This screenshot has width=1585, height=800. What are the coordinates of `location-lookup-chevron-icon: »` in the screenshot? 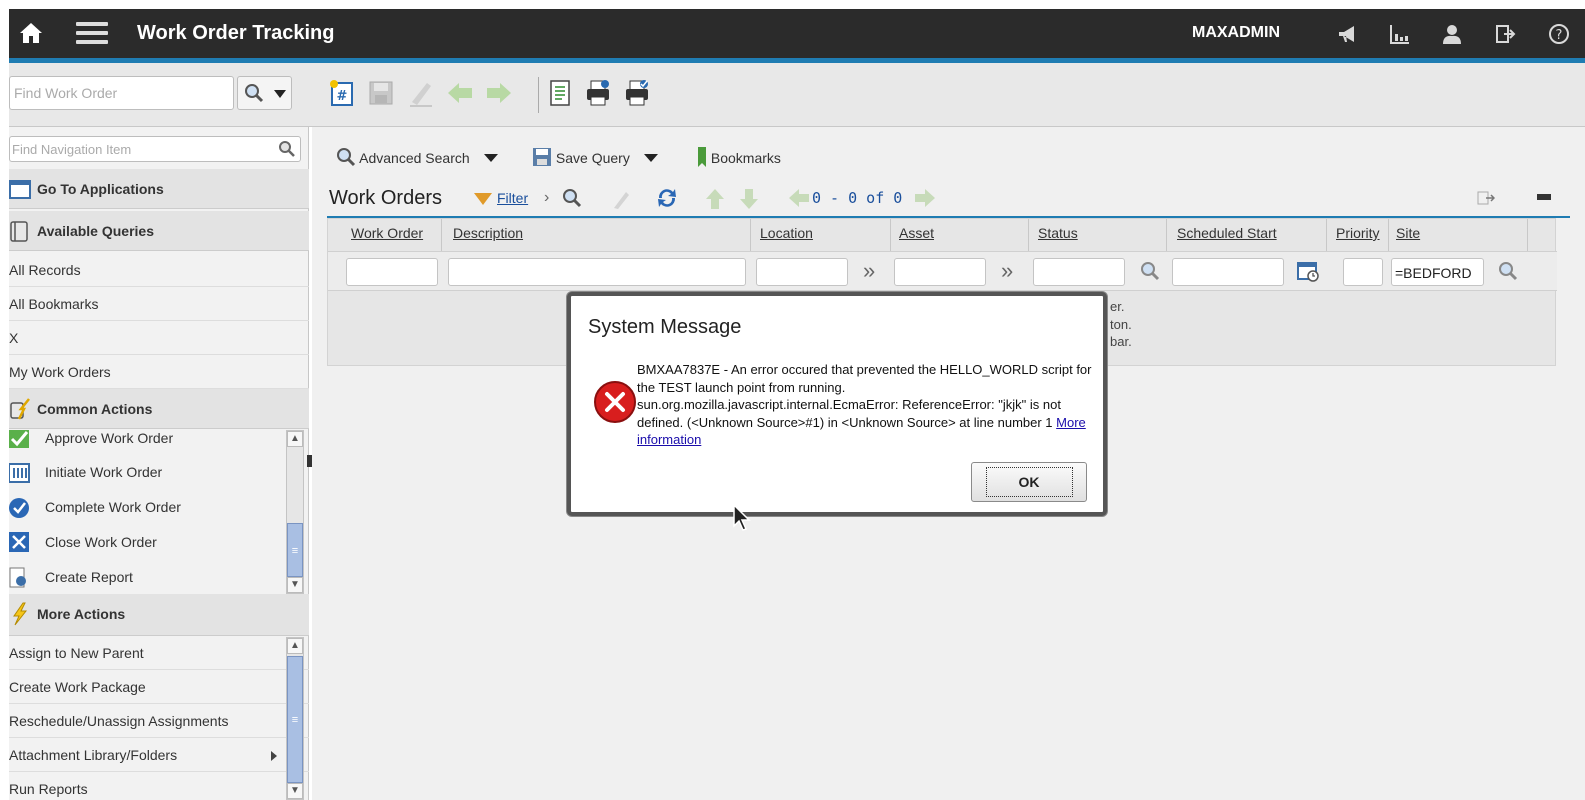 It's located at (869, 271).